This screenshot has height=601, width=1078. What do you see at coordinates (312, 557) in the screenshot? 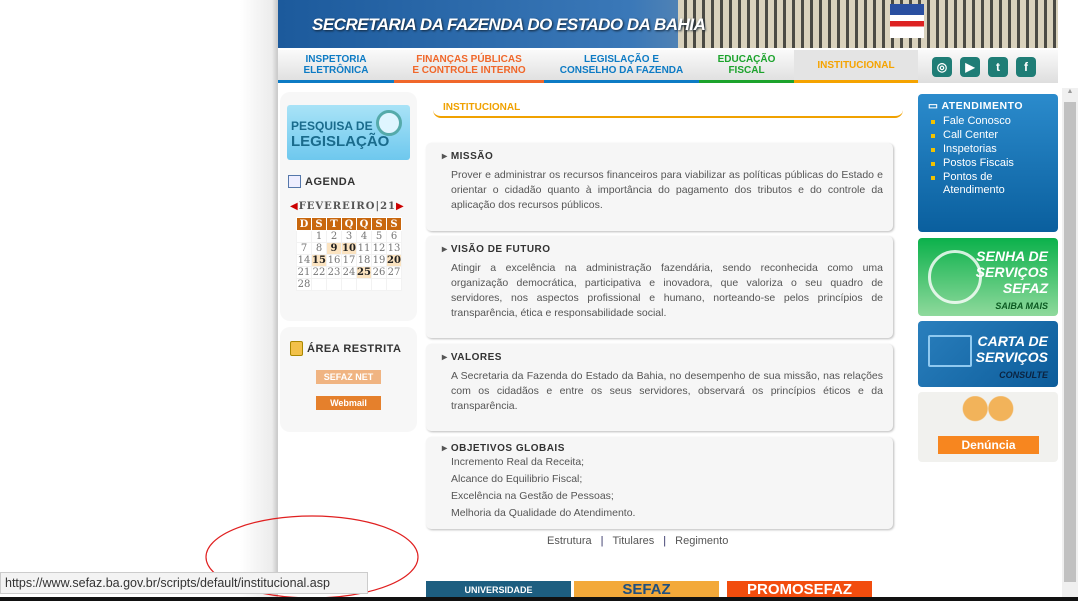
I see `annotation-overlay` at bounding box center [312, 557].